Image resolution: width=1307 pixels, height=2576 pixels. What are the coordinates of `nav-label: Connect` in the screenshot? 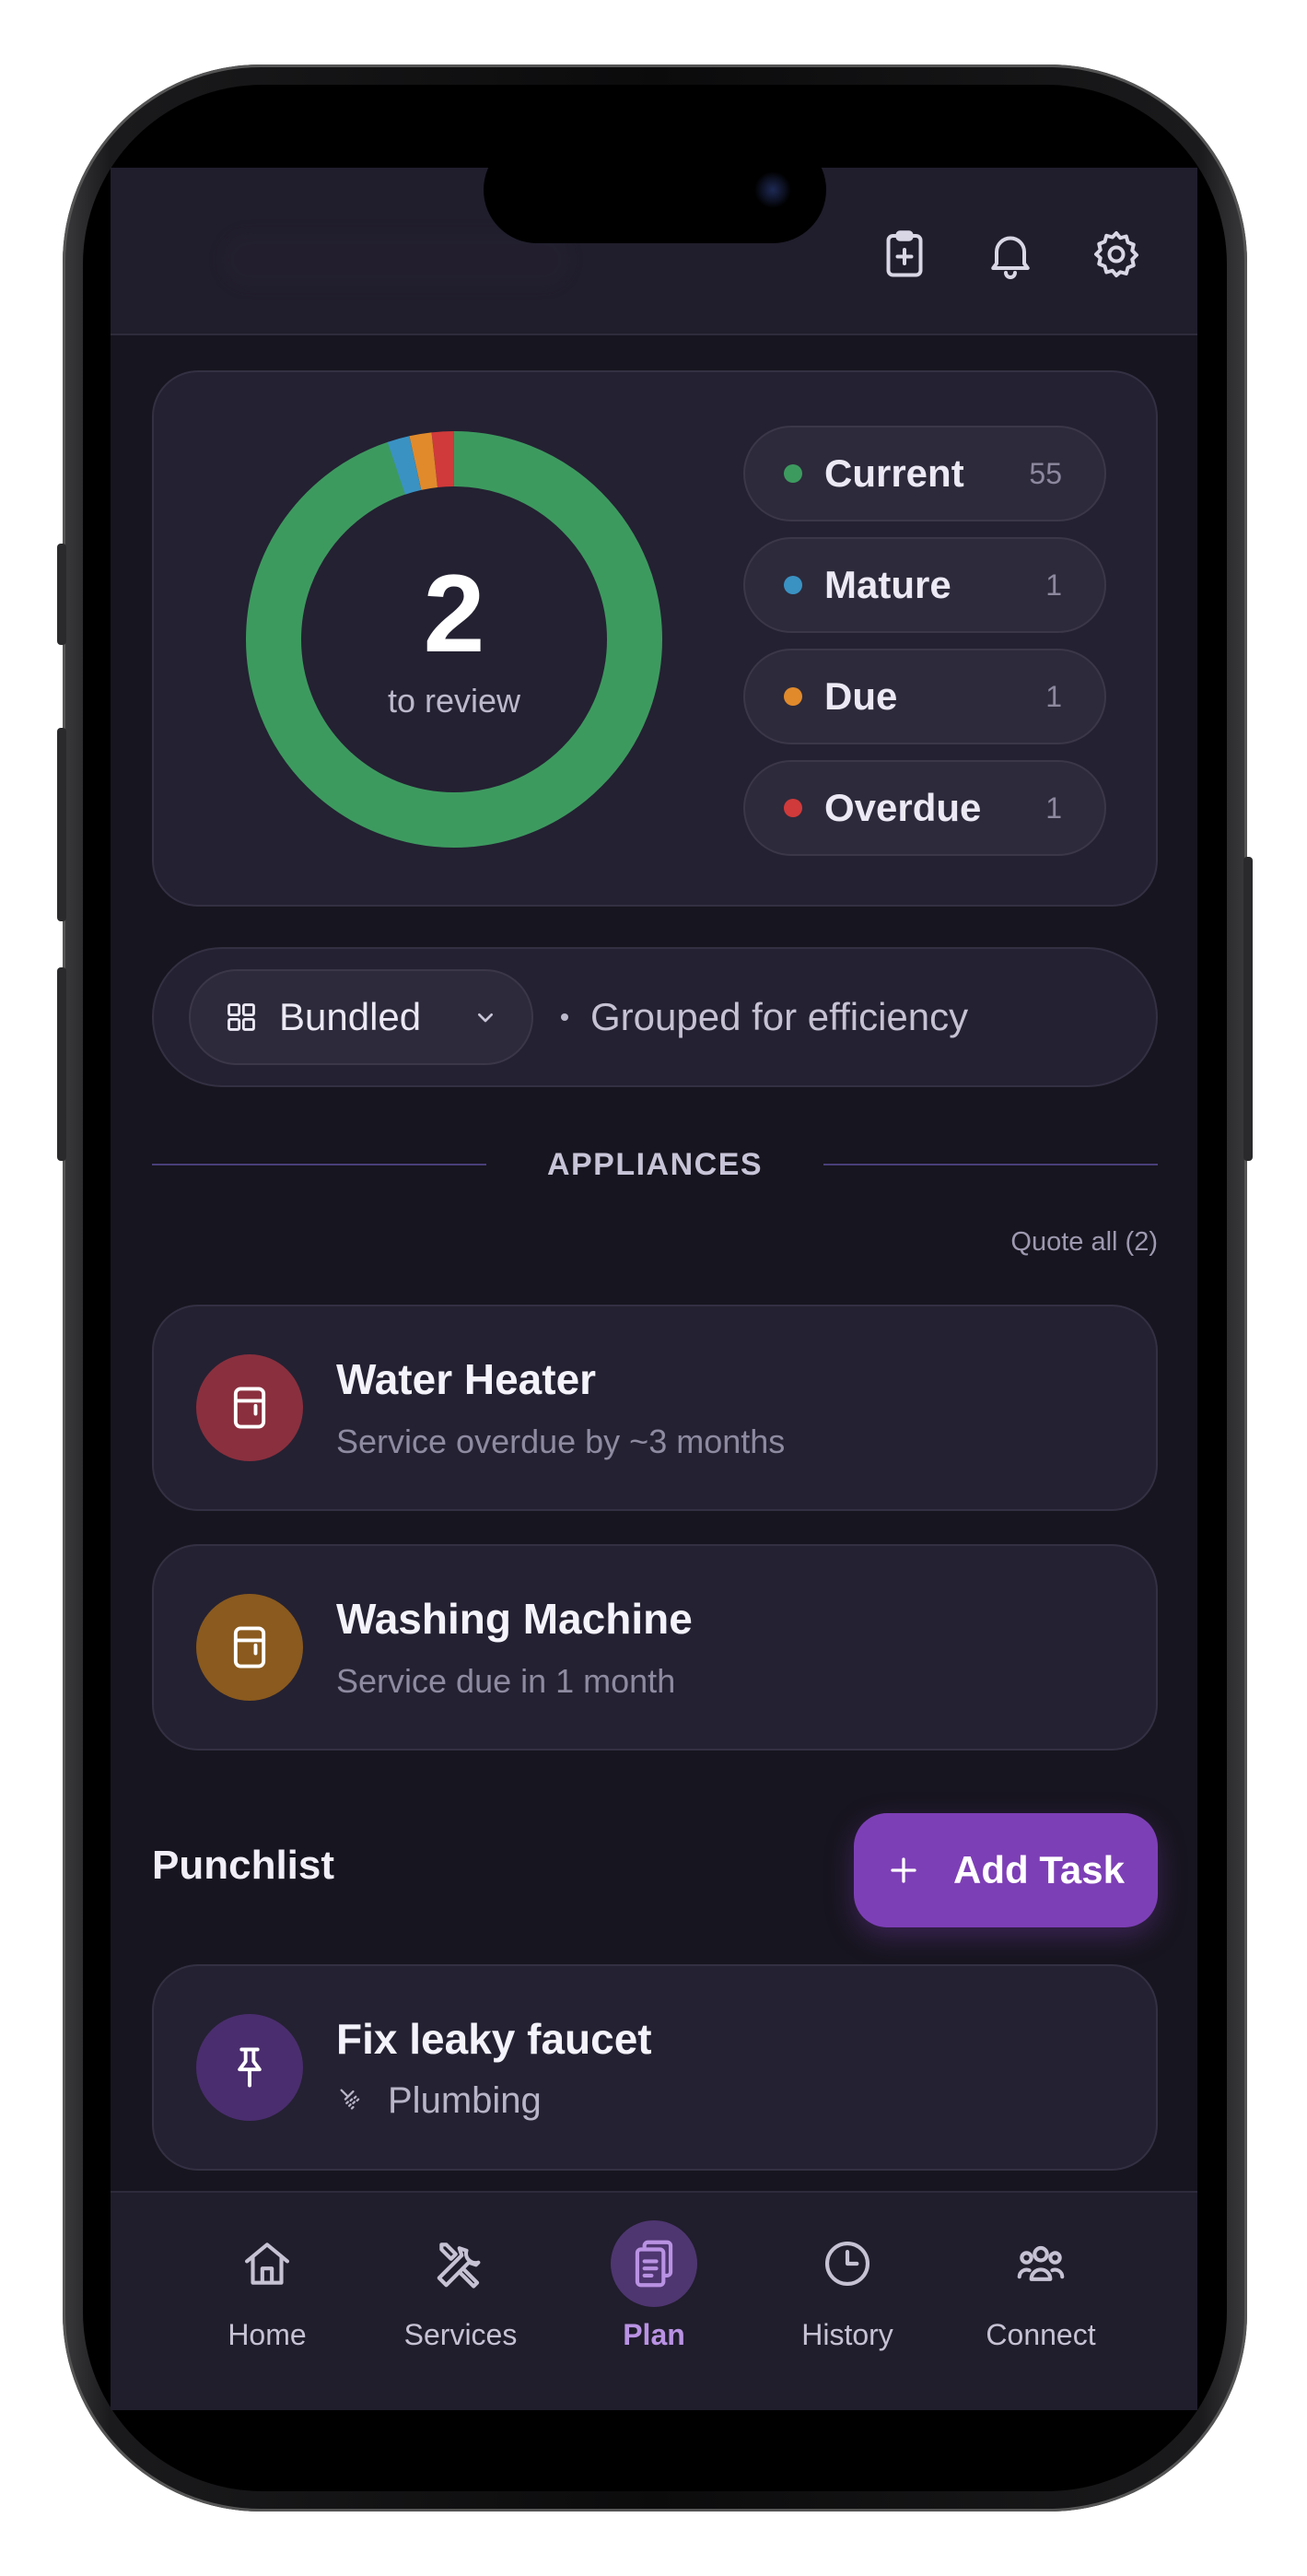 It's located at (1041, 2334).